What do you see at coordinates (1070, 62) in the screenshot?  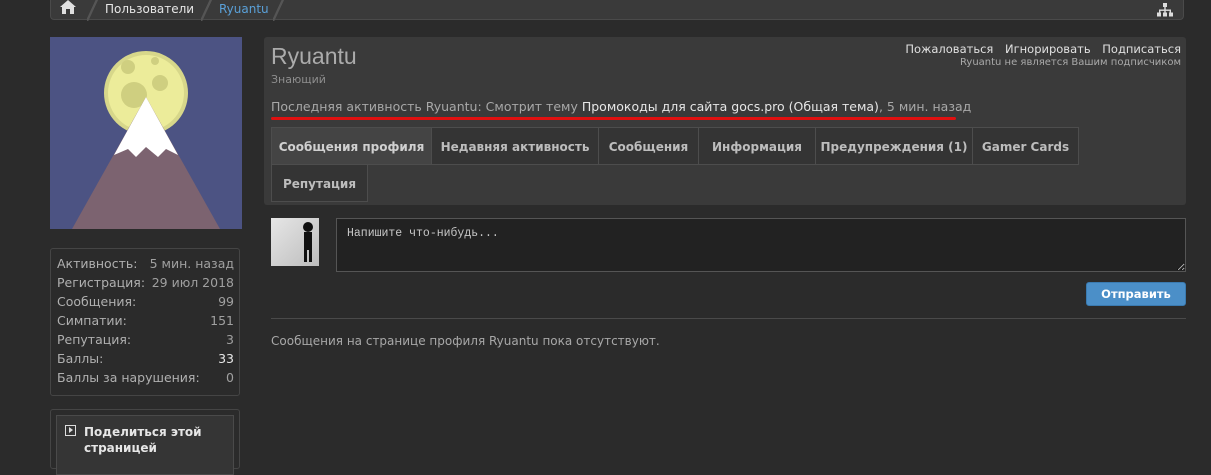 I see `follow-status: Ryuantu не является Вашим подписчиком` at bounding box center [1070, 62].